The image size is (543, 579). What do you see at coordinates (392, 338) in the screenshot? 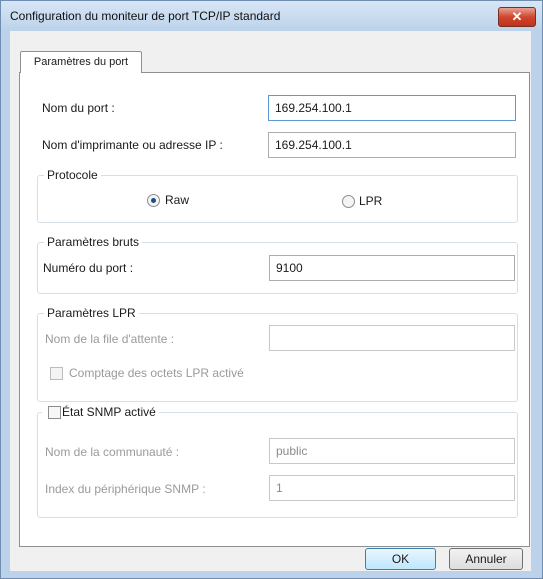
I see `queue-name-input` at bounding box center [392, 338].